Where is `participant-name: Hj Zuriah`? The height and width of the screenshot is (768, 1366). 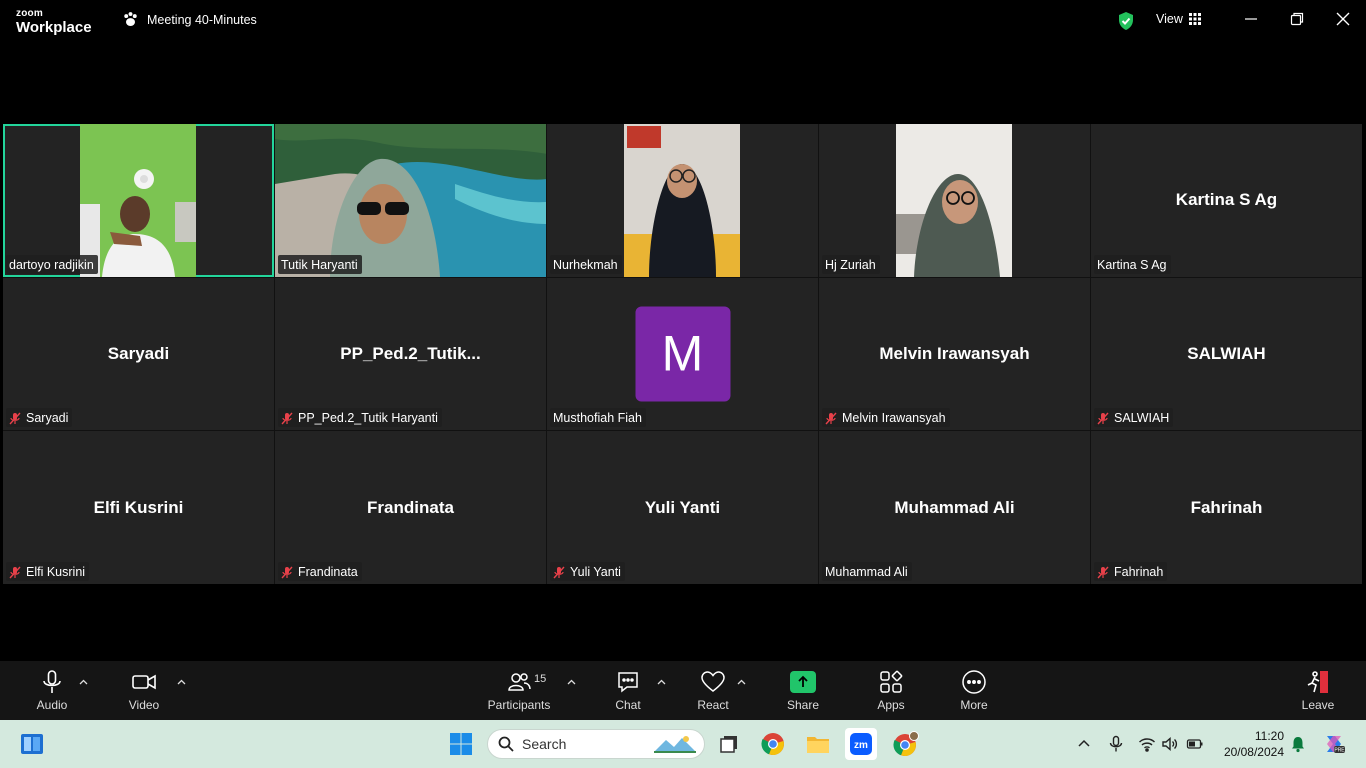
participant-name: Hj Zuriah is located at coordinates (850, 264).